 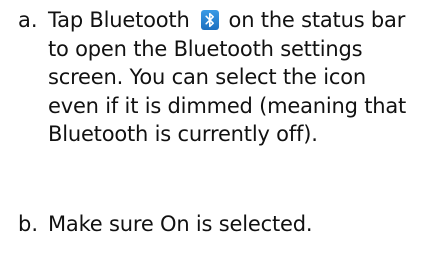 I want to click on instruction-step-b: b. Make sure On is selected., so click(x=213, y=224).